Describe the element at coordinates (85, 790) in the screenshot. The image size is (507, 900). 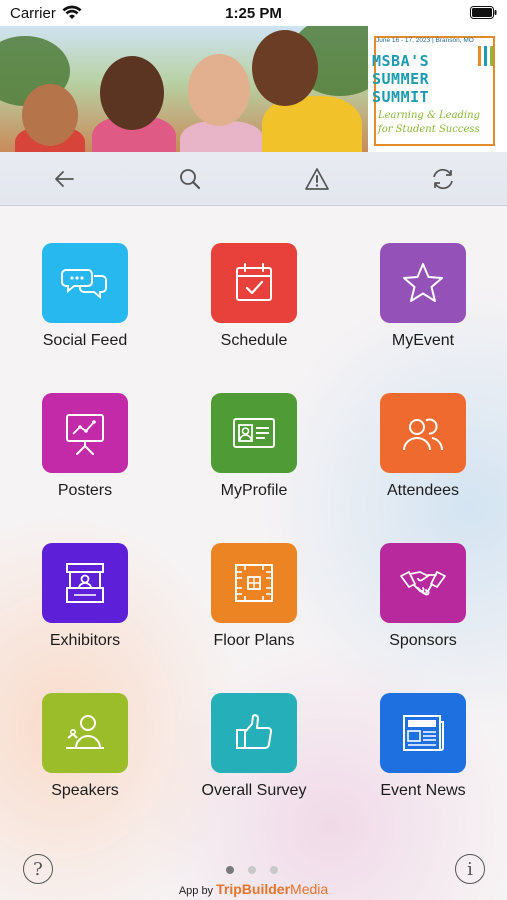
I see `tile-label: Speakers` at that location.